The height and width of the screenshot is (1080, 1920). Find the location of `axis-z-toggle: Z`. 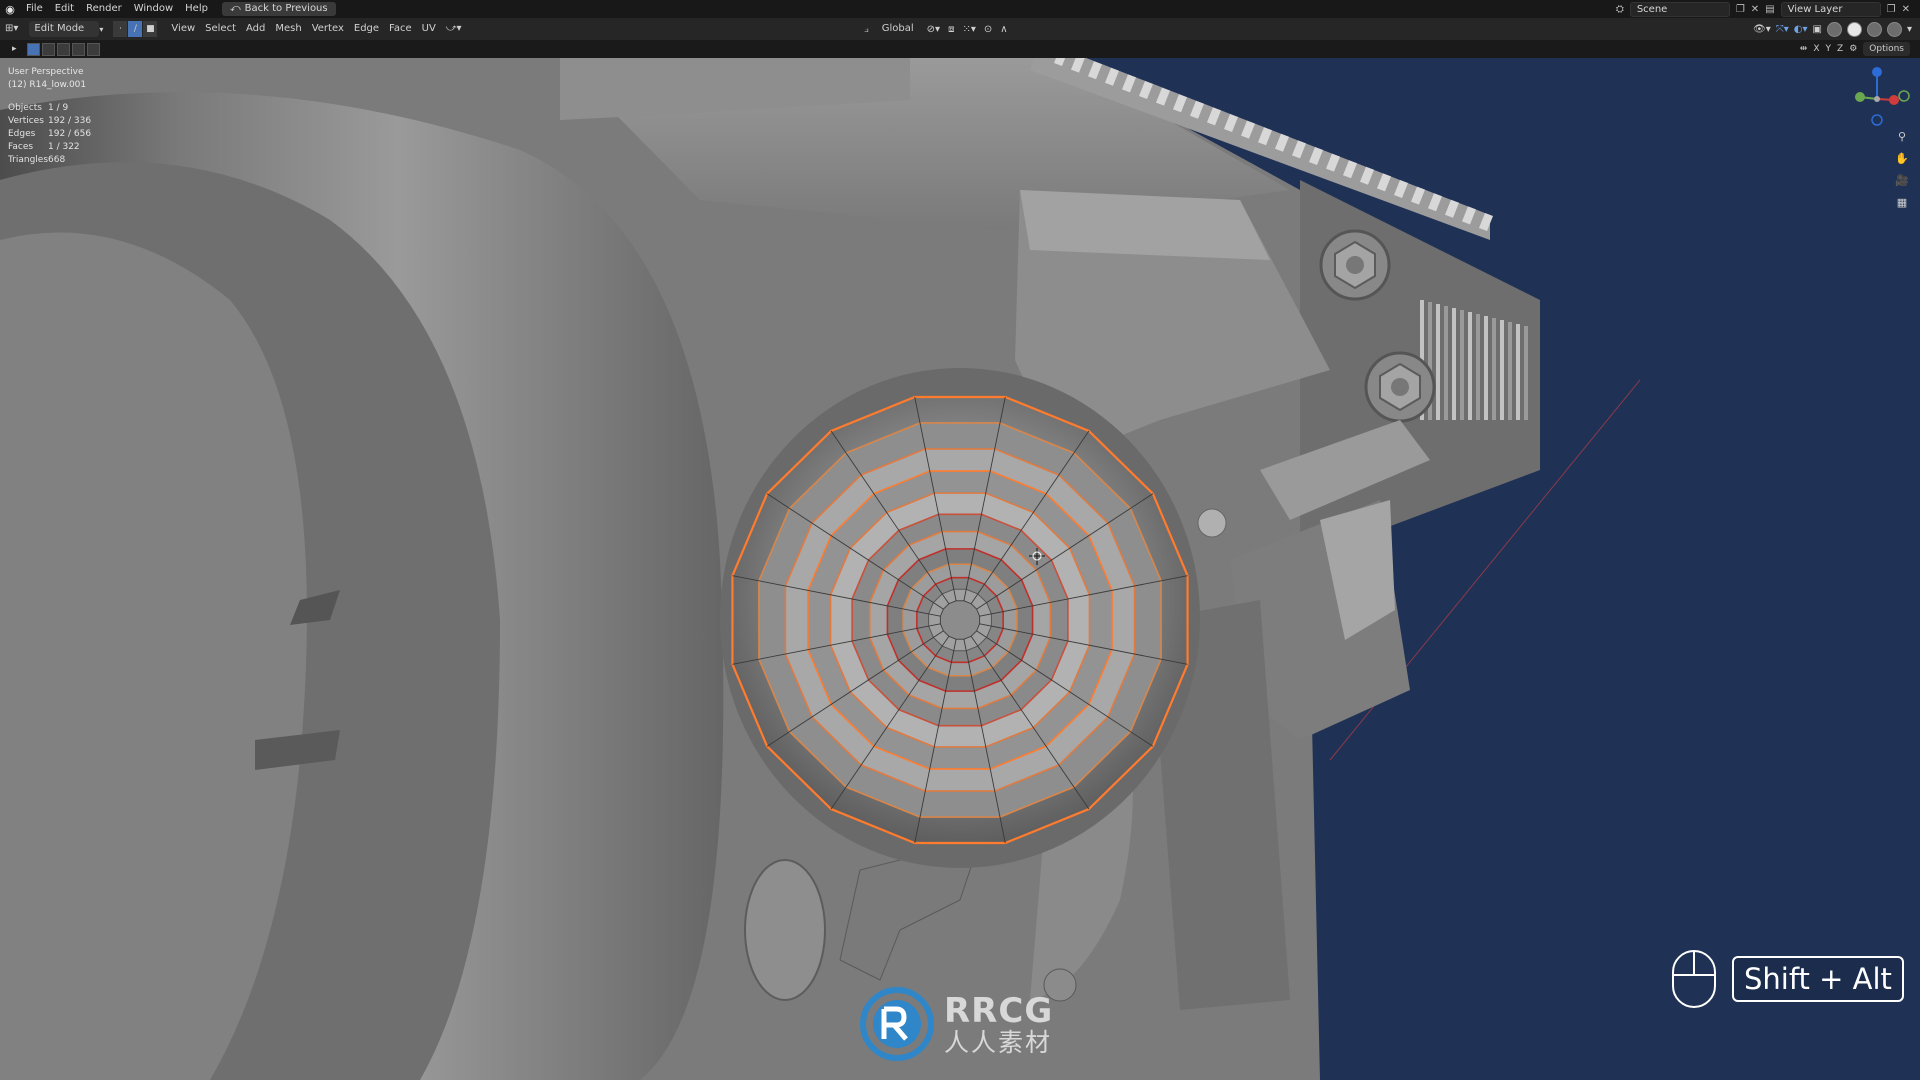

axis-z-toggle: Z is located at coordinates (1840, 49).